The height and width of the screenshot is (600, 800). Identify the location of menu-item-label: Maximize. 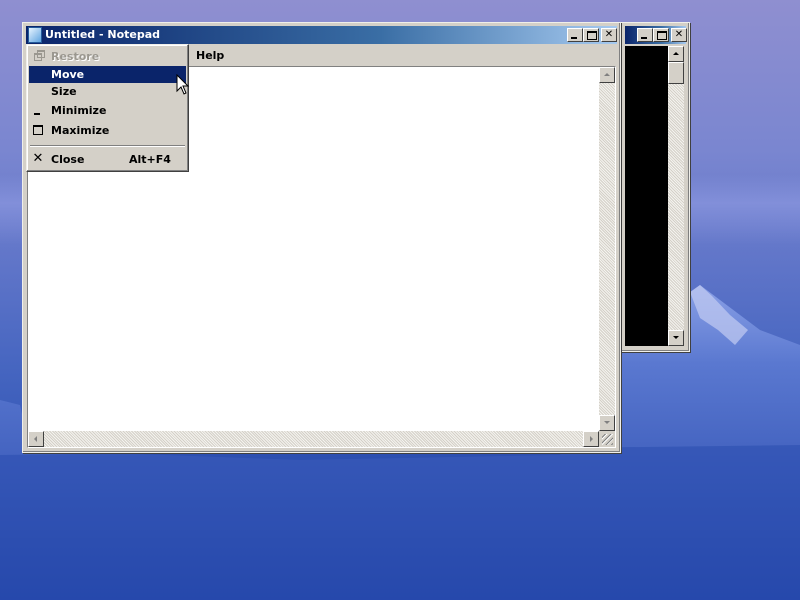
(80, 130).